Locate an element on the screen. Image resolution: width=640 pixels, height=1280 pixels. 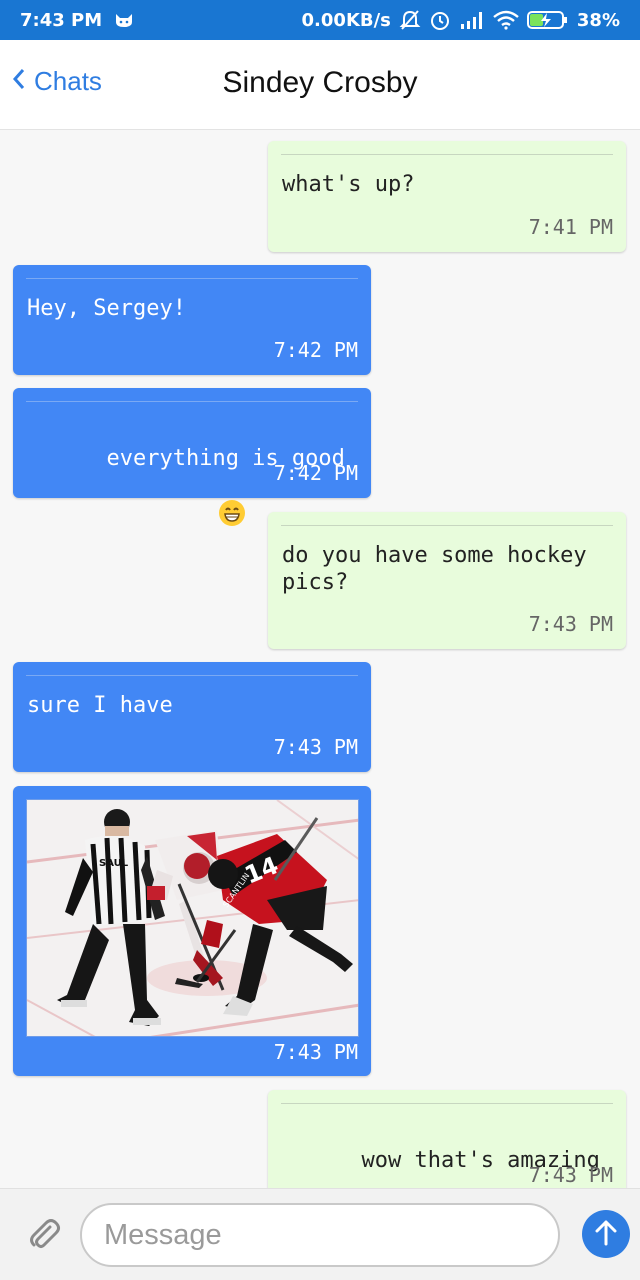
composer-bar is located at coordinates (320, 1234).